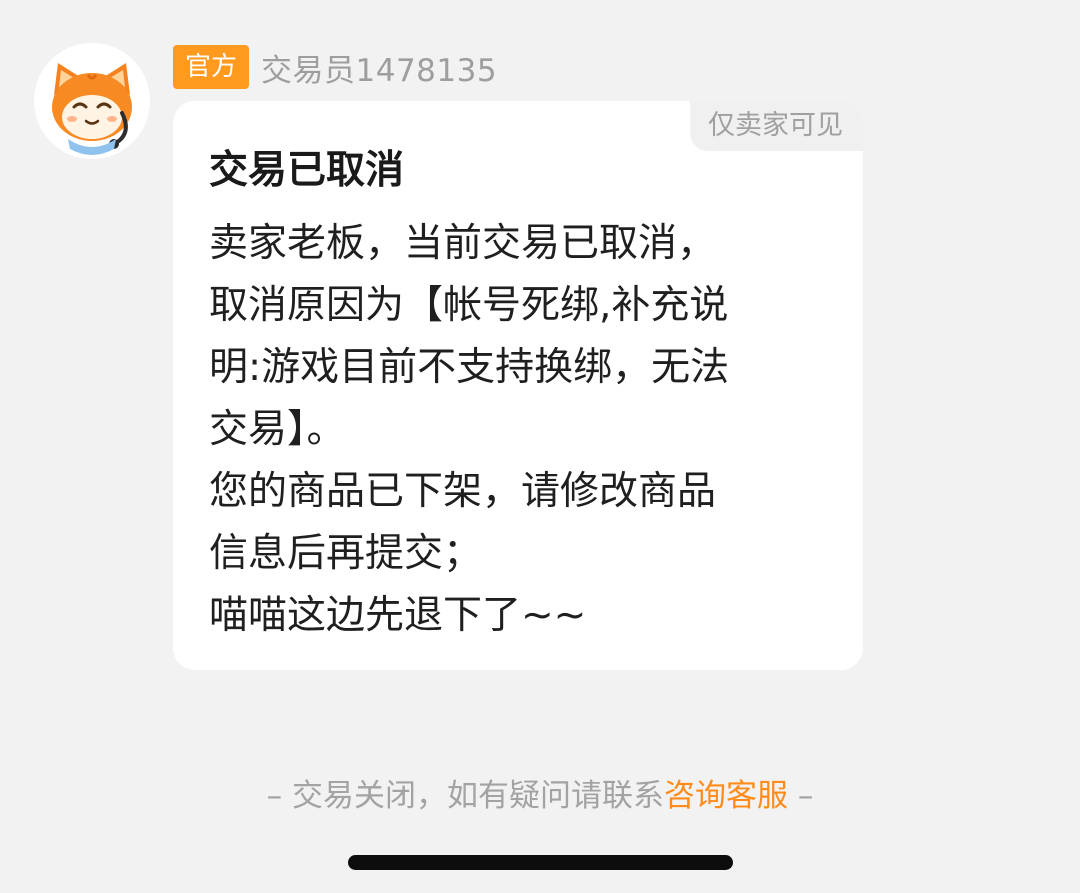  Describe the element at coordinates (463, 491) in the screenshot. I see `message-line: 您的商品已下架，请修改商品` at that location.